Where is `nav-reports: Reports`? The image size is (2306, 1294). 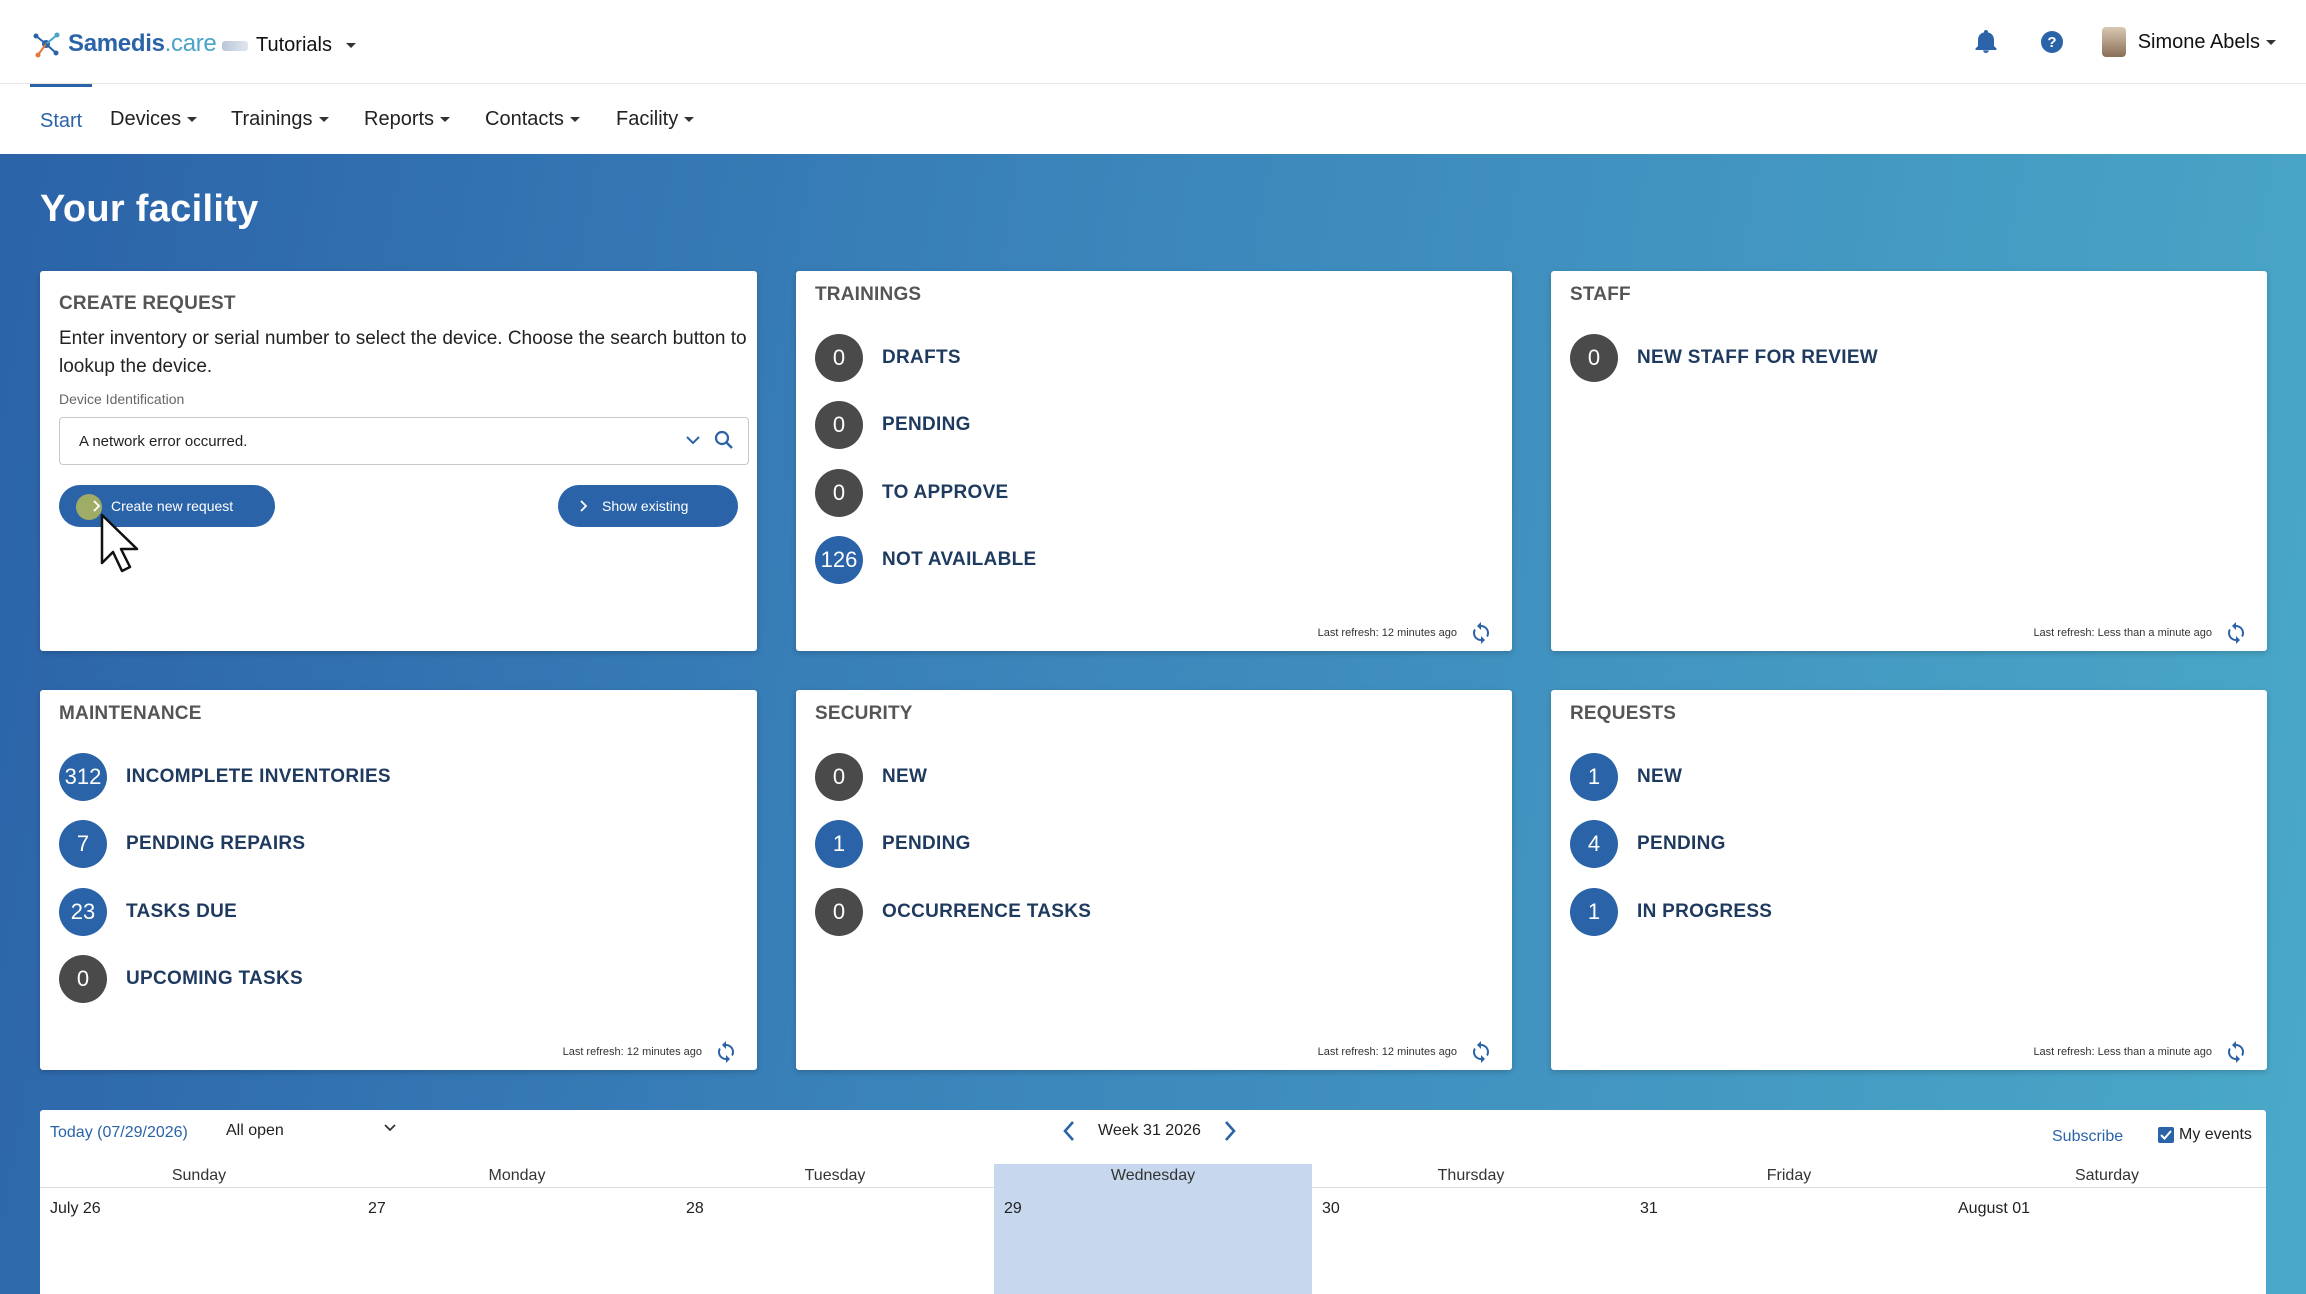
nav-reports: Reports is located at coordinates (407, 119).